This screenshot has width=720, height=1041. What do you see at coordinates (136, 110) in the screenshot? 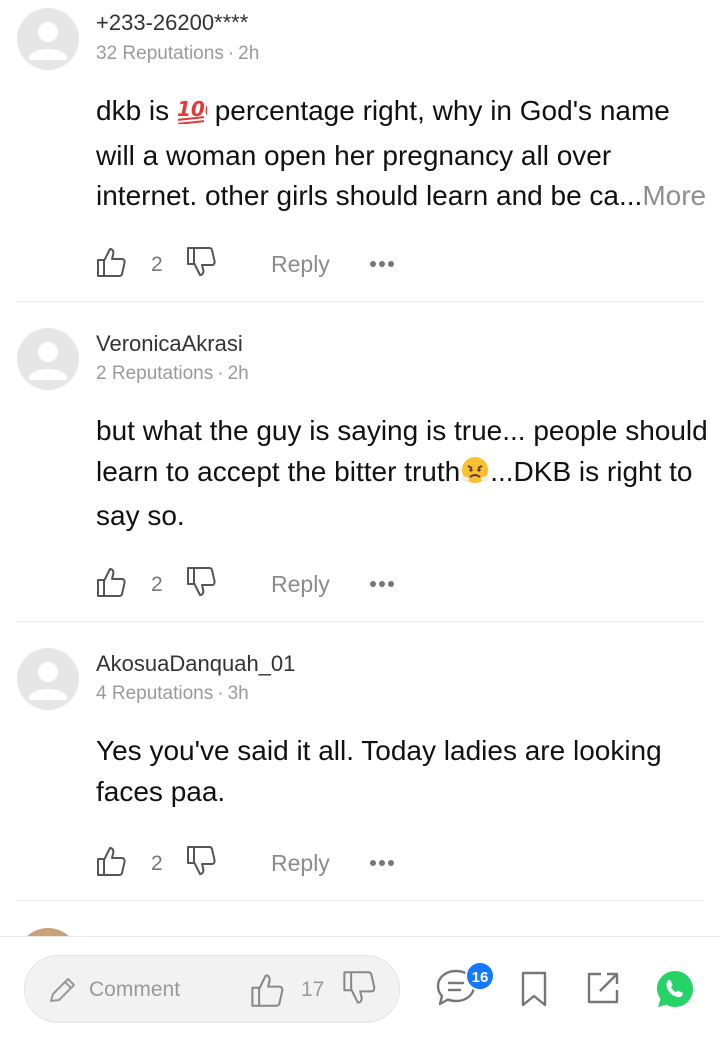
I see `comment-text-part: dkb is` at bounding box center [136, 110].